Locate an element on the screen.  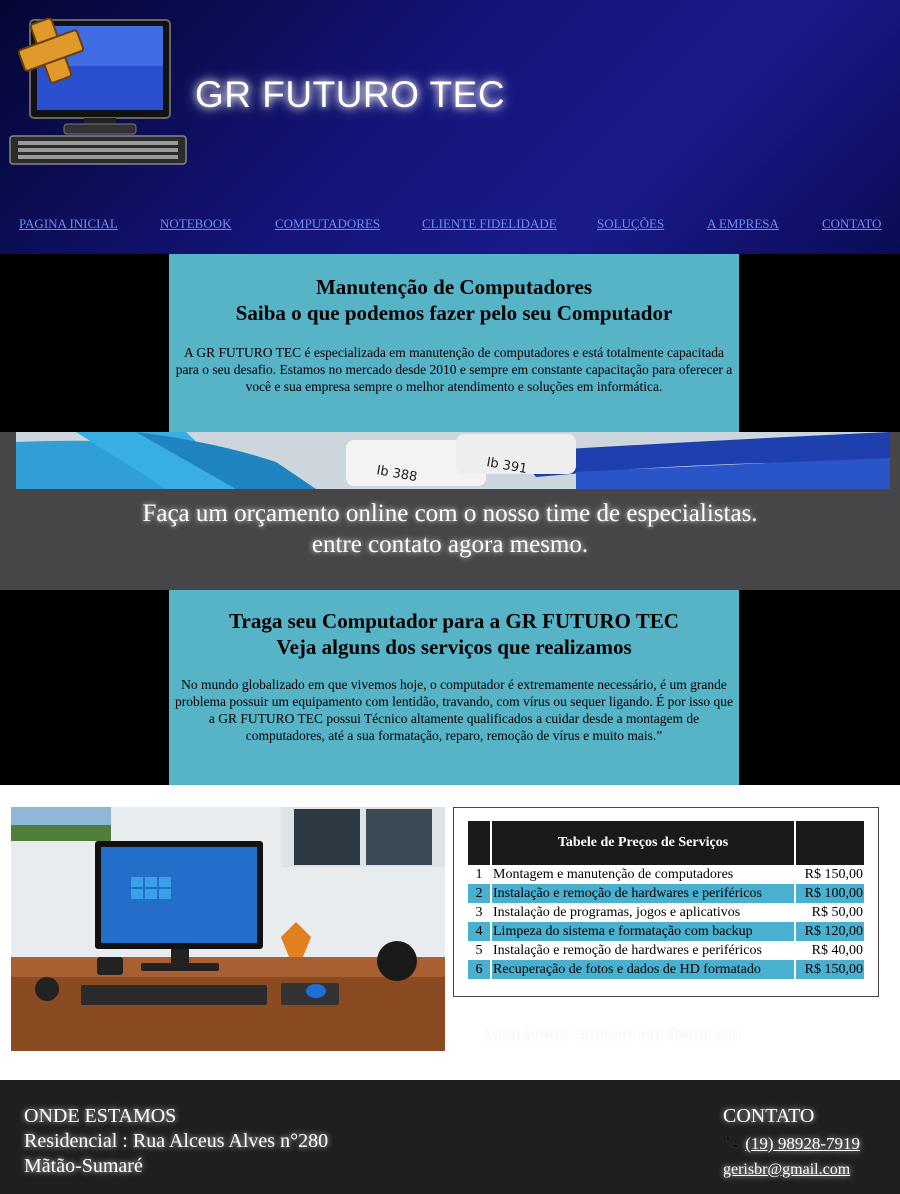
home-service-note: Atendemos também em domicílio is located at coordinates (611, 1034).